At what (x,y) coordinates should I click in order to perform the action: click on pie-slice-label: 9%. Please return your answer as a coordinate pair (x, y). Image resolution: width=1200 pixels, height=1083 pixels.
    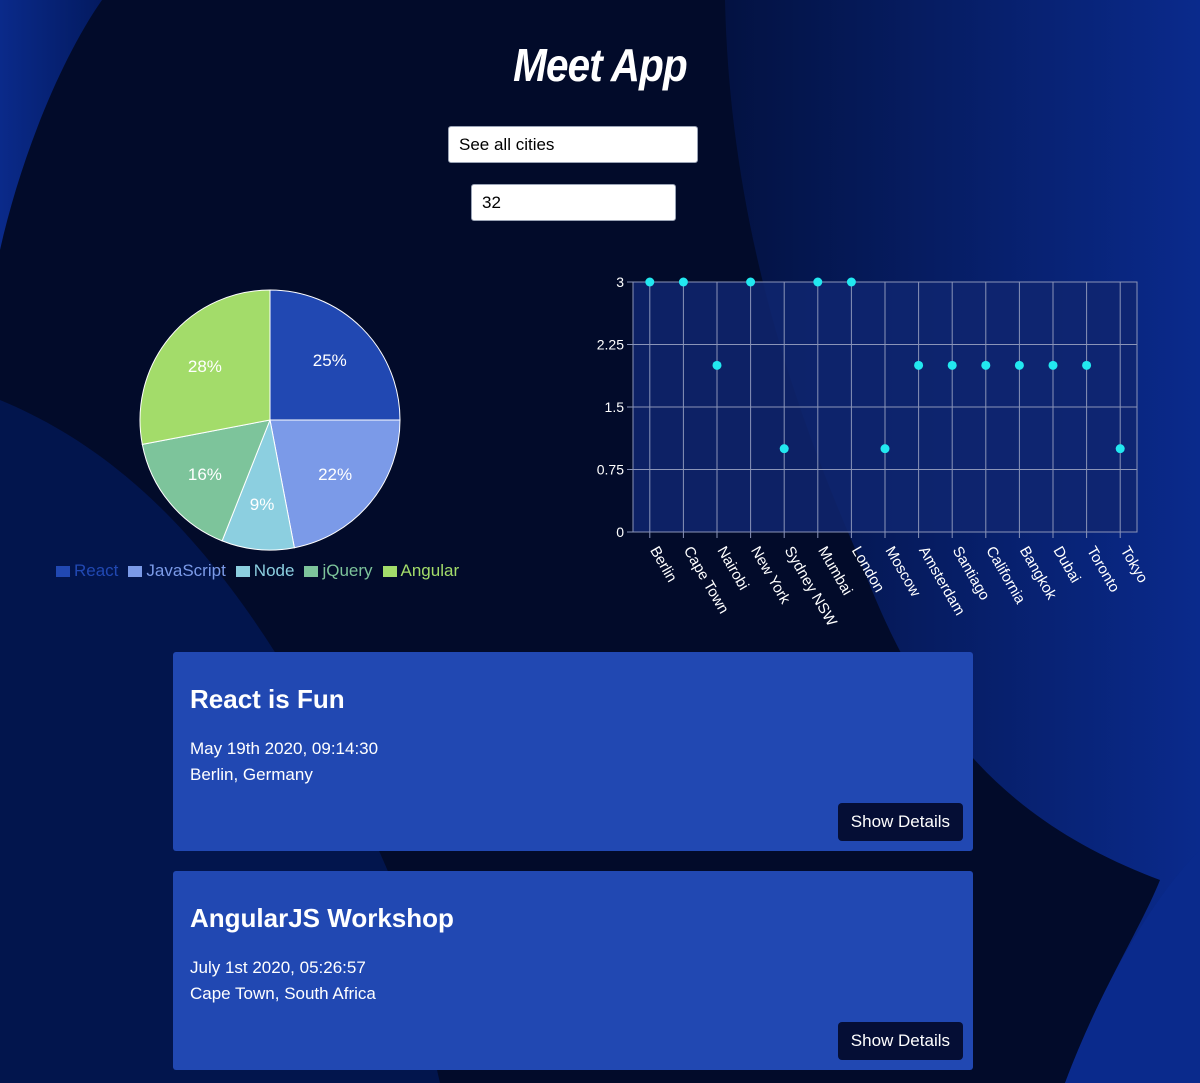
    Looking at the image, I should click on (262, 504).